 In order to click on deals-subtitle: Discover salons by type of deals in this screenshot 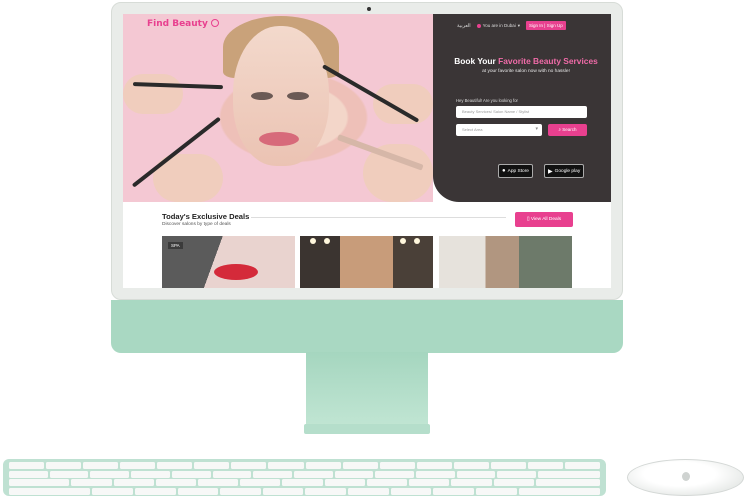, I will do `click(196, 224)`.